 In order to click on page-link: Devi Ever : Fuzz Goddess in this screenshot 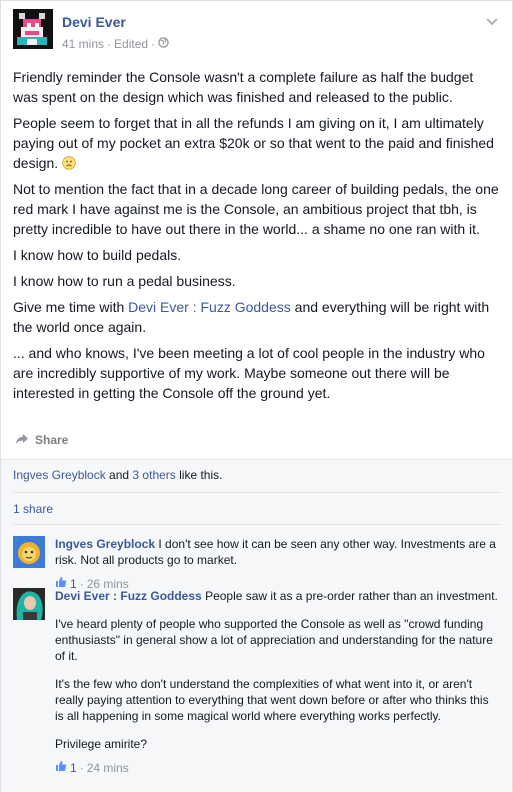, I will do `click(209, 307)`.